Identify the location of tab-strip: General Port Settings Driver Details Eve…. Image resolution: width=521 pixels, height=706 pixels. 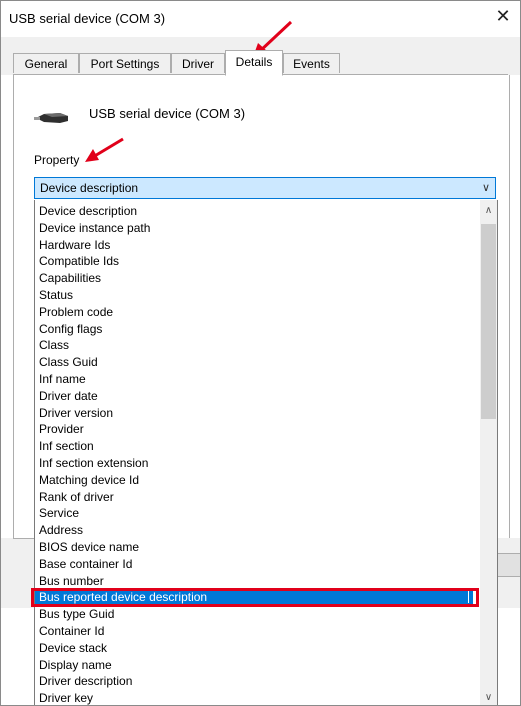
(260, 56).